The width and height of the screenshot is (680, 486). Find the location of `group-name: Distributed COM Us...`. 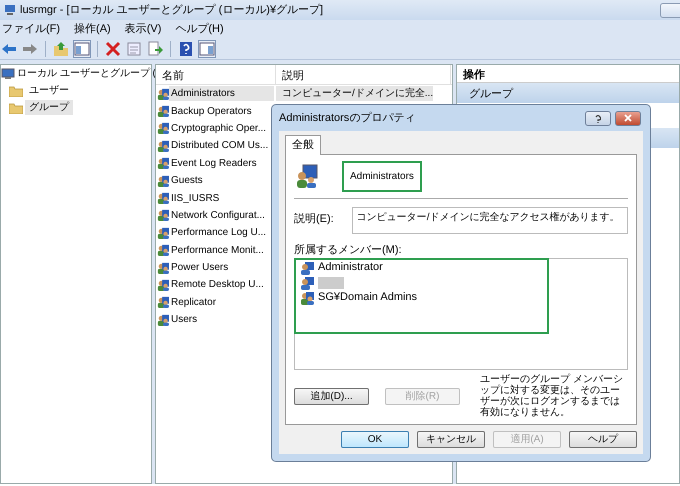

group-name: Distributed COM Us... is located at coordinates (221, 146).